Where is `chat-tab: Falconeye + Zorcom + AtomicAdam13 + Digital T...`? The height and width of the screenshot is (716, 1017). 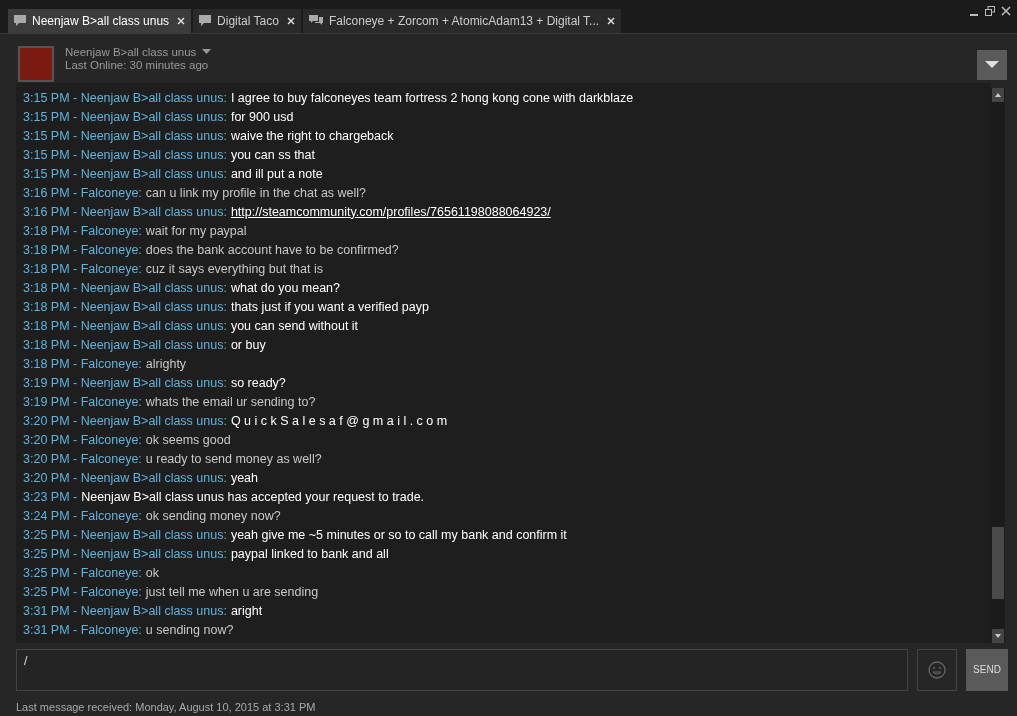
chat-tab: Falconeye + Zorcom + AtomicAdam13 + Digital T... is located at coordinates (462, 20).